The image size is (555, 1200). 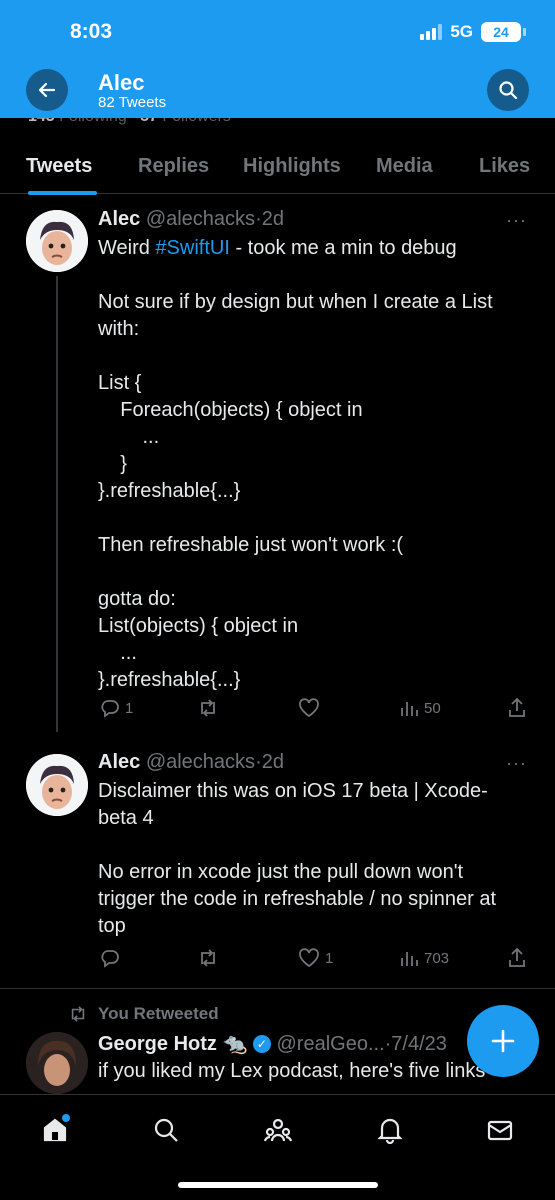 What do you see at coordinates (59, 166) in the screenshot?
I see `tab-tweets: Tweets` at bounding box center [59, 166].